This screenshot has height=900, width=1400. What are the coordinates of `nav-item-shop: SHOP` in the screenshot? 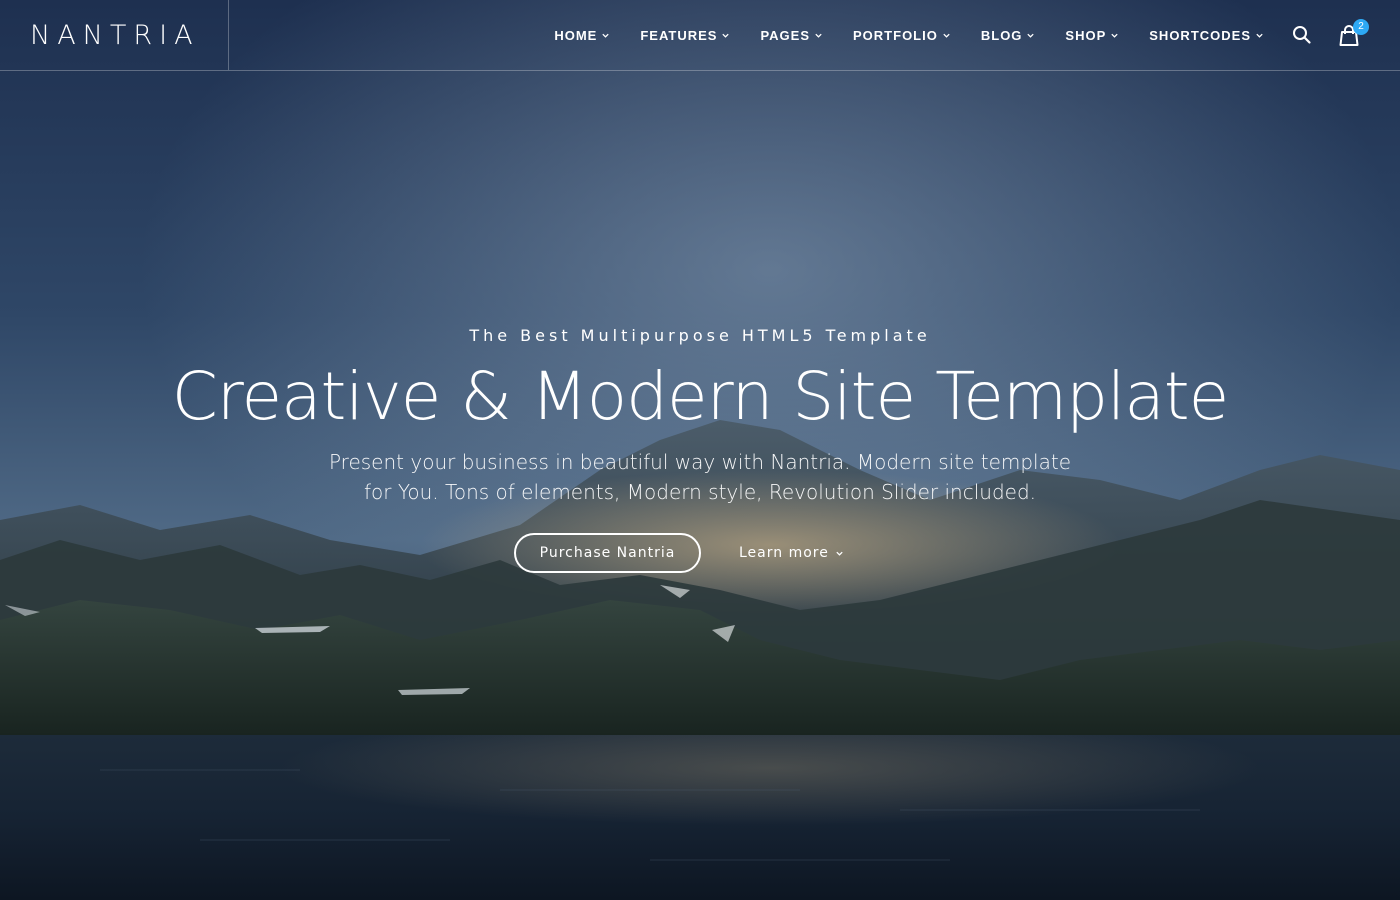 It's located at (1092, 35).